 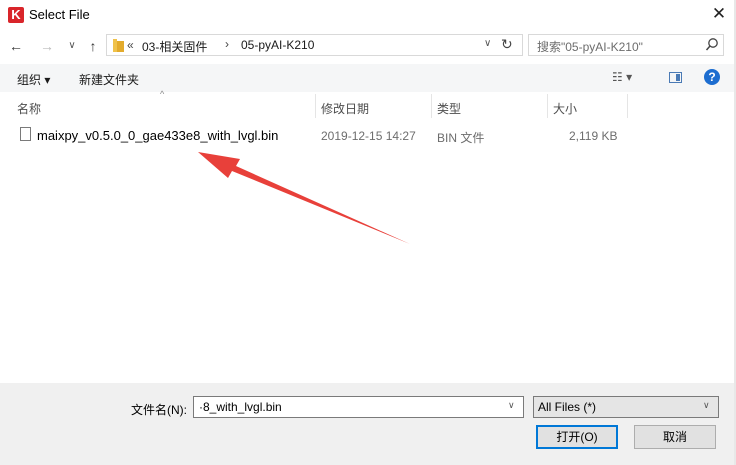 What do you see at coordinates (358, 407) in the screenshot?
I see `filename-field: ·8_with_lvgl.bin ∨` at bounding box center [358, 407].